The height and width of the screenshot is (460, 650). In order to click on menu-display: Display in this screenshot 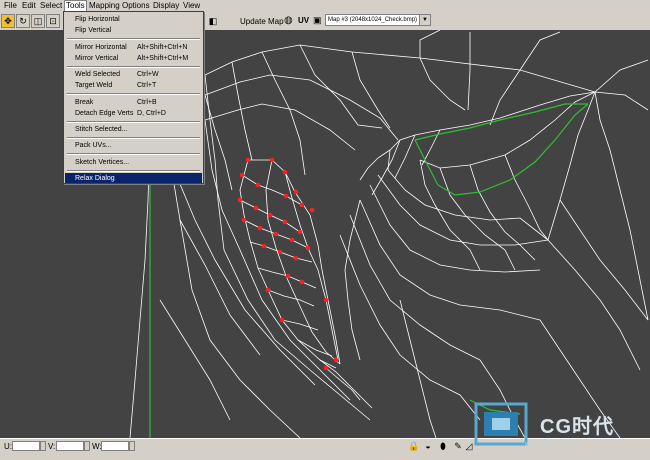, I will do `click(166, 6)`.